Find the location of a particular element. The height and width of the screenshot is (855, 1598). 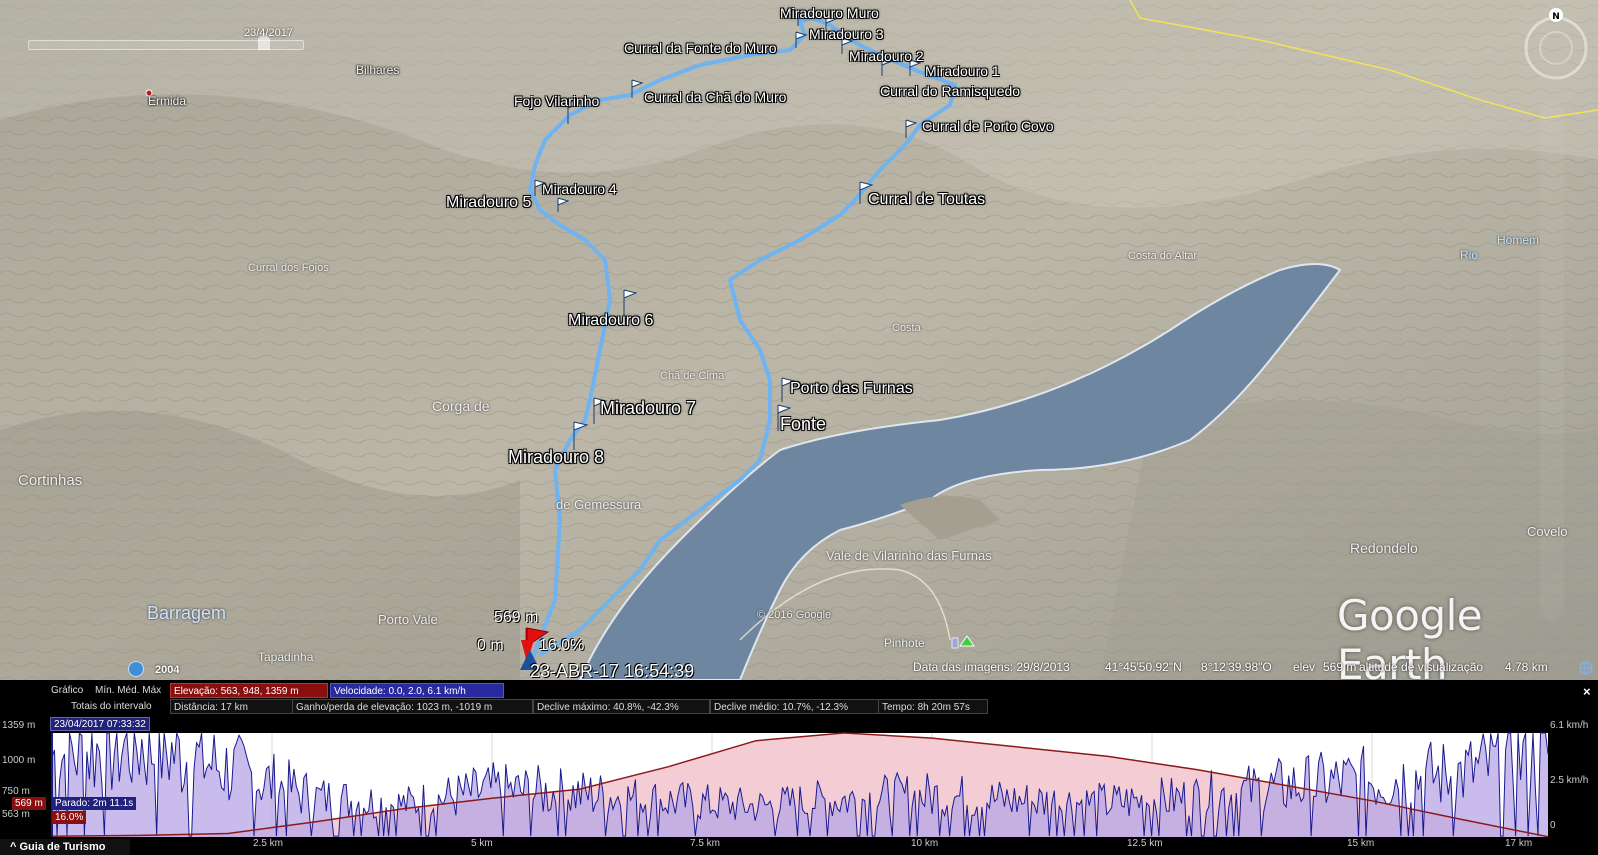

x-tick: 7.5 km is located at coordinates (705, 843).